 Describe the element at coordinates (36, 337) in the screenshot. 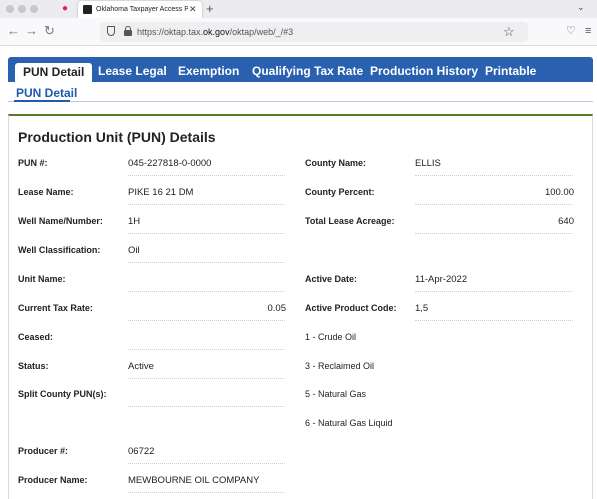

I see `field-label-ceased: Ceased:` at that location.